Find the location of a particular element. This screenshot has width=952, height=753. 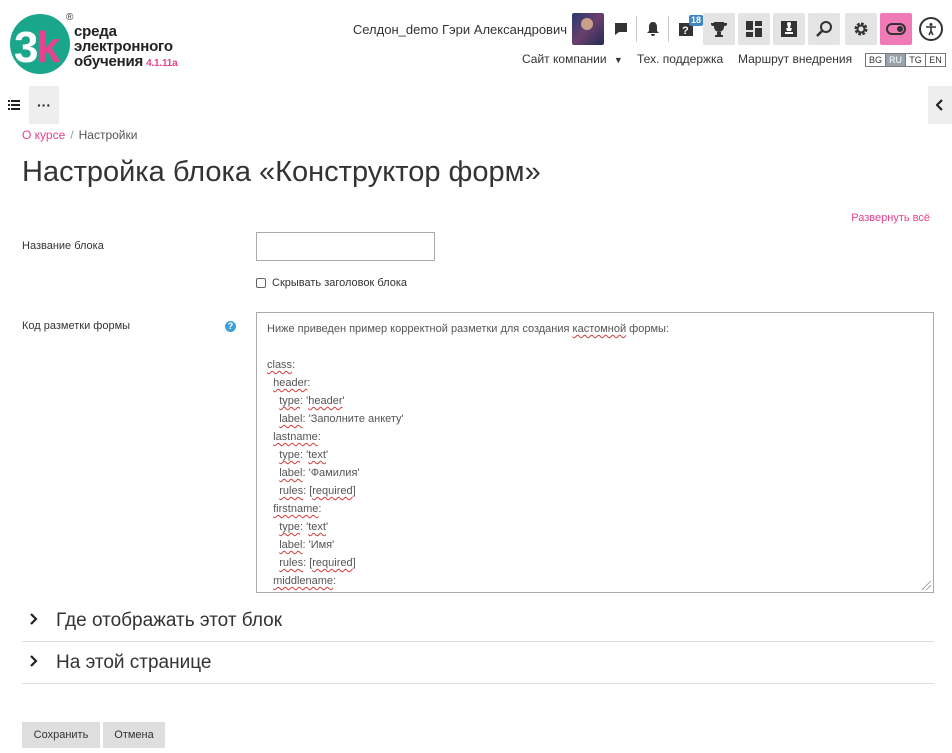

language-switcher: BG RU TG EN is located at coordinates (905, 60).